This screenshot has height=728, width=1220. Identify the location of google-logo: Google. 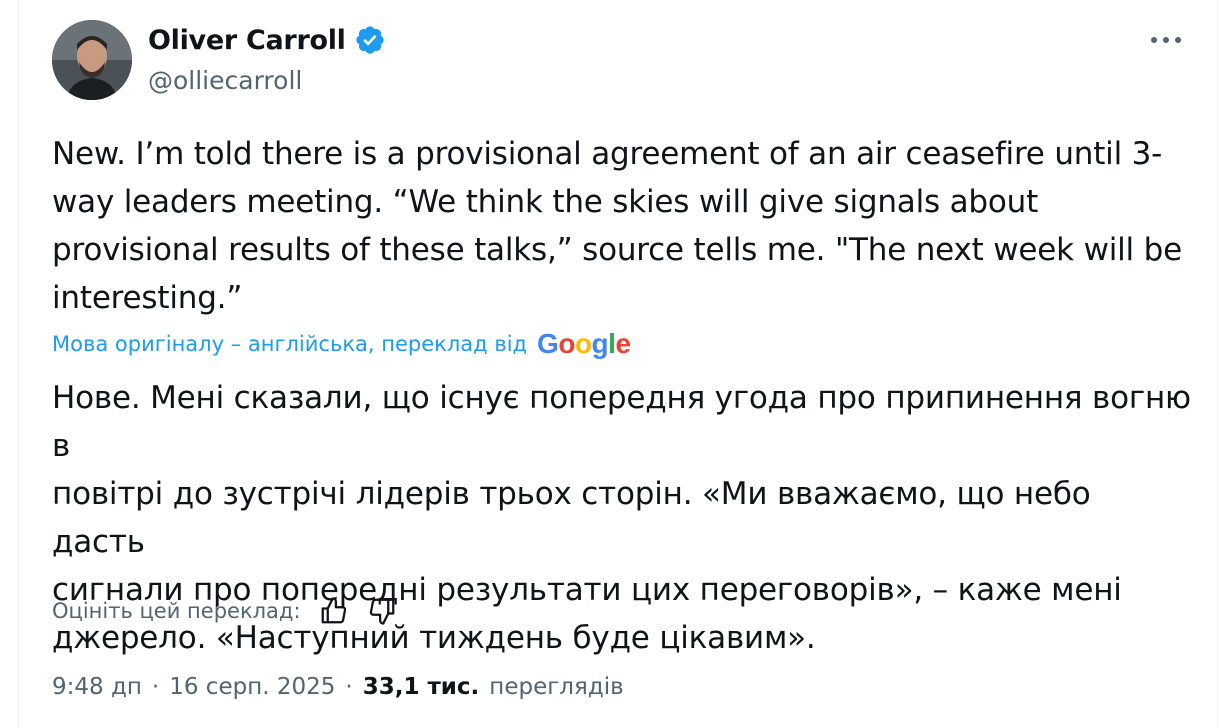
(584, 343).